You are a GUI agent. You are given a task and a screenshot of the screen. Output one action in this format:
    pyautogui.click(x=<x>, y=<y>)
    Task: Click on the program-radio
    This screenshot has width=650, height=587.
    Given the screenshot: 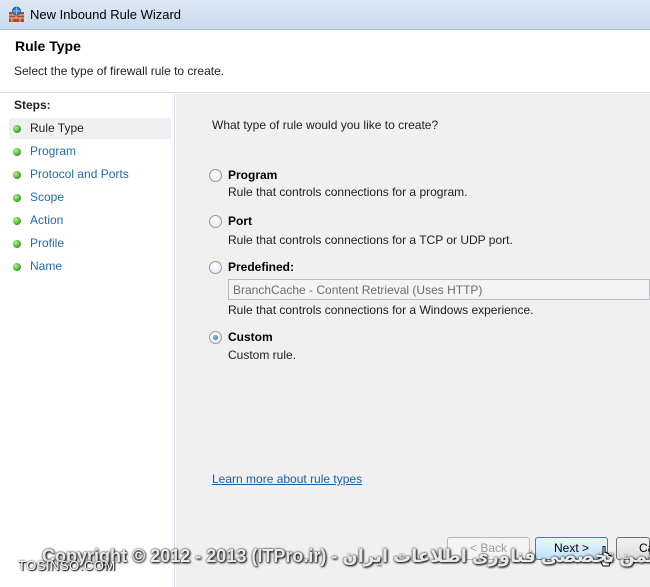 What is the action you would take?
    pyautogui.click(x=215, y=175)
    